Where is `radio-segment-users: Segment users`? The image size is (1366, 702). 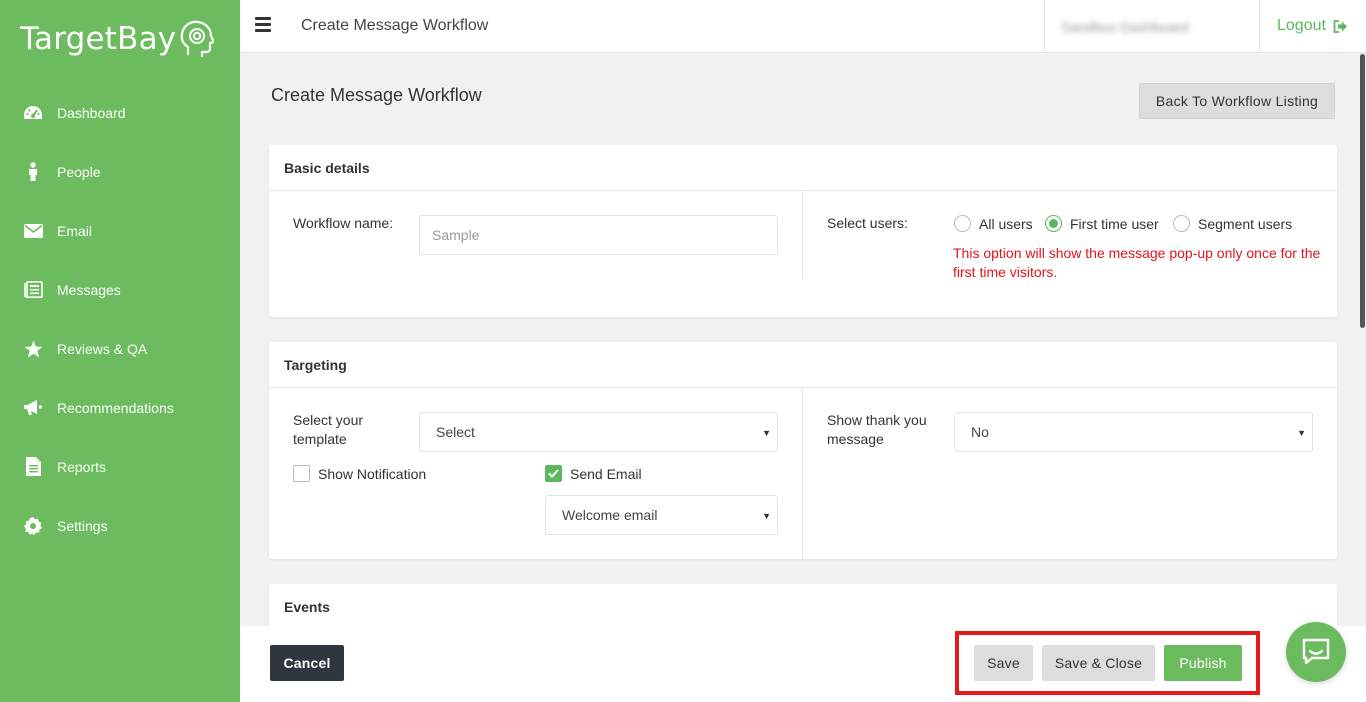 radio-segment-users: Segment users is located at coordinates (1232, 223).